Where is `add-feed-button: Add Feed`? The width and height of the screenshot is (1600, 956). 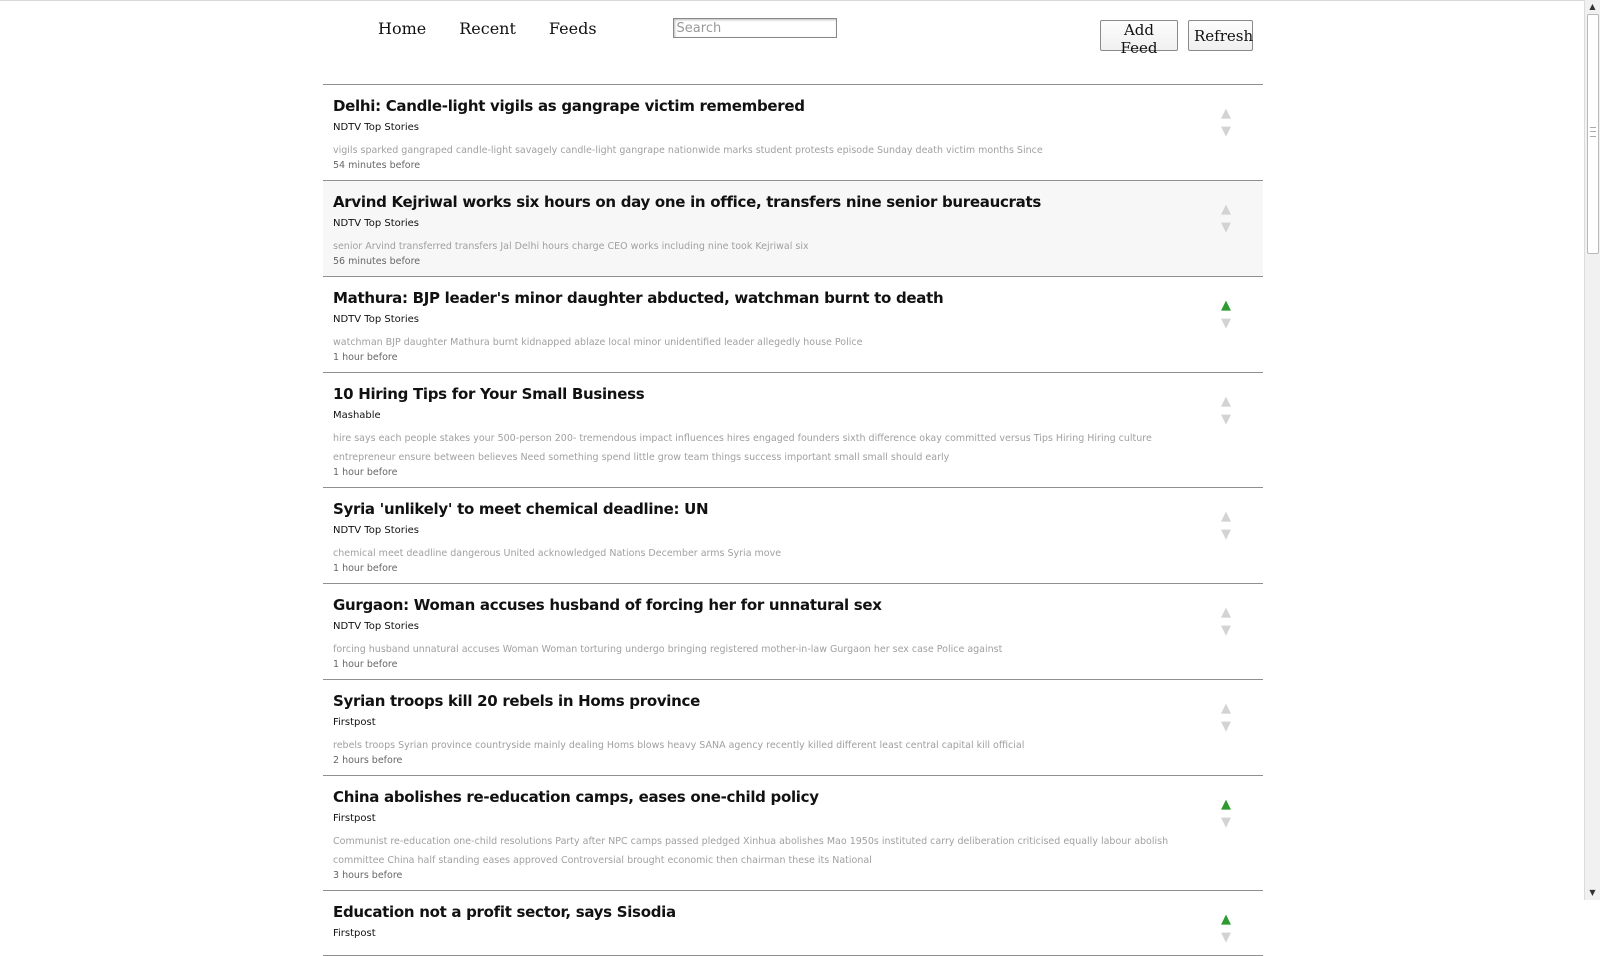
add-feed-button: Add Feed is located at coordinates (1139, 38).